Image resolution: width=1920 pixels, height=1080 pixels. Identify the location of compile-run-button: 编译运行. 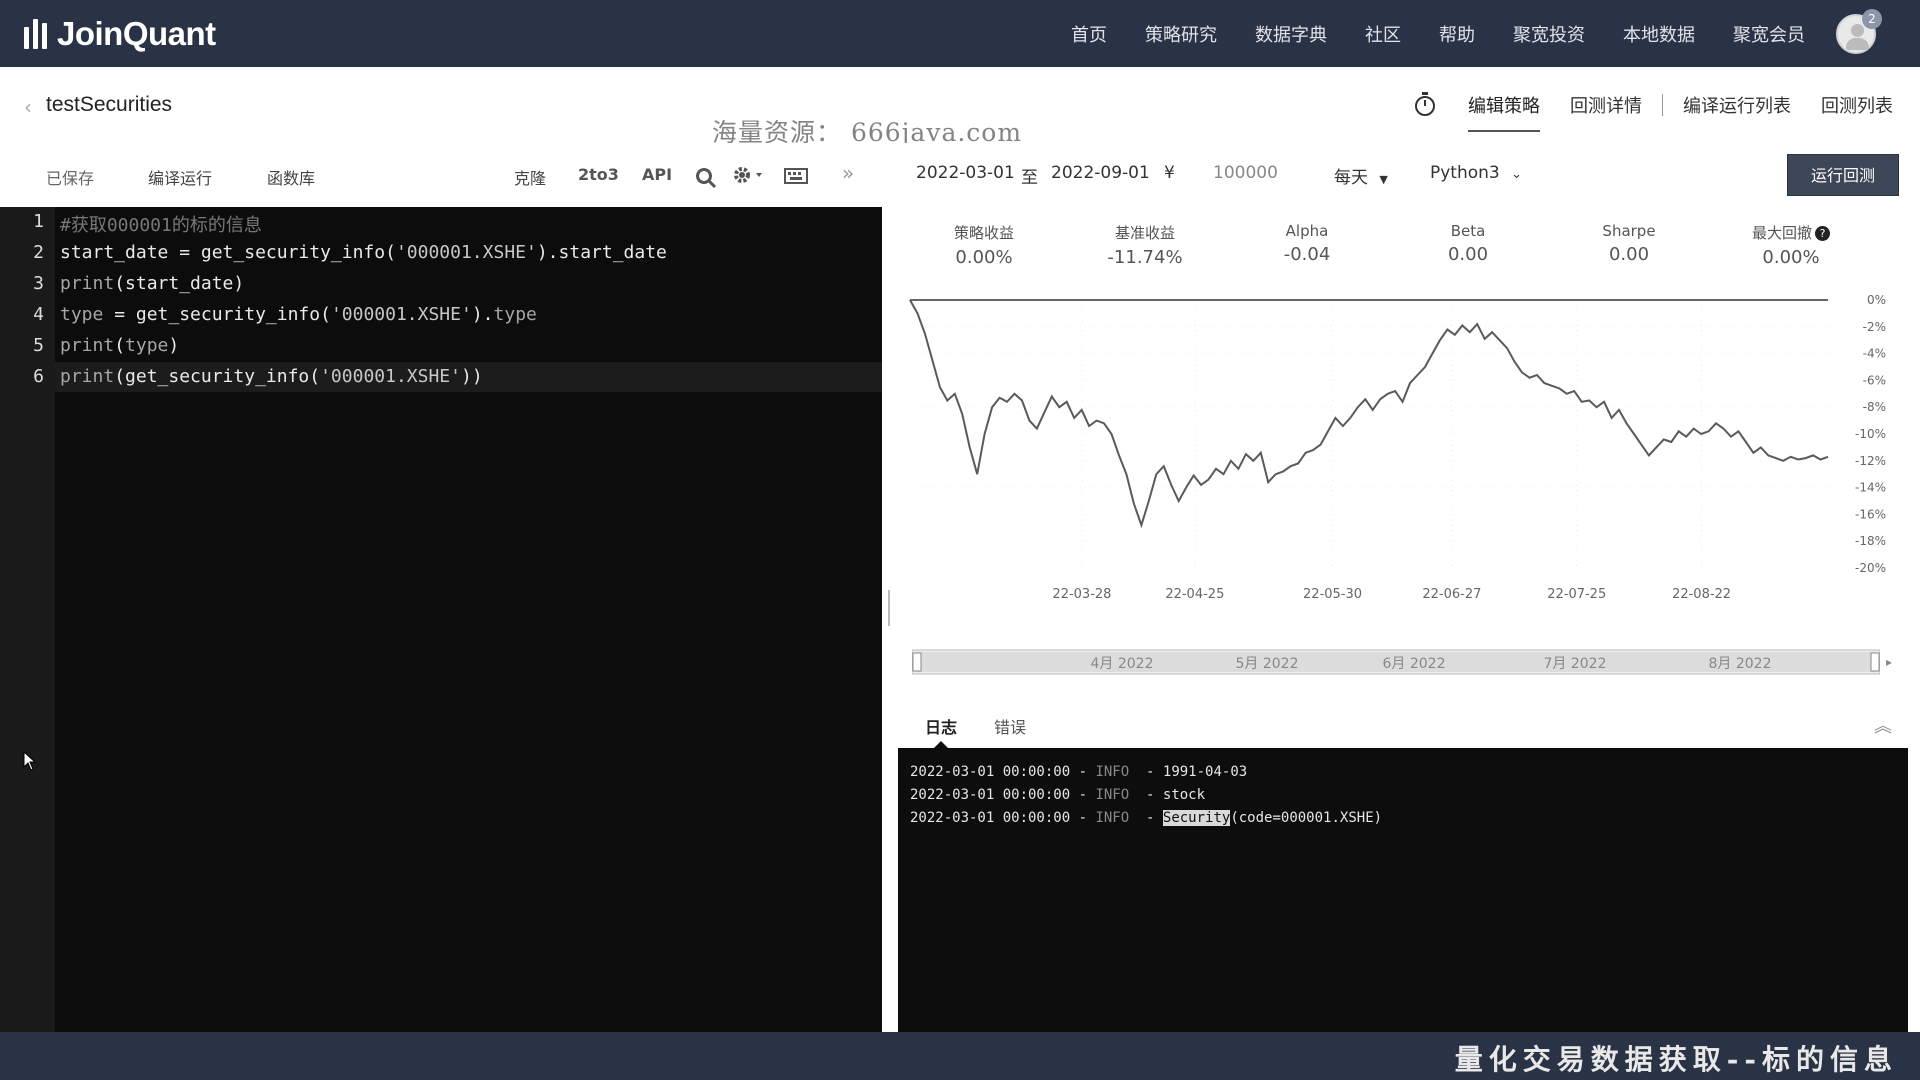
(180, 177).